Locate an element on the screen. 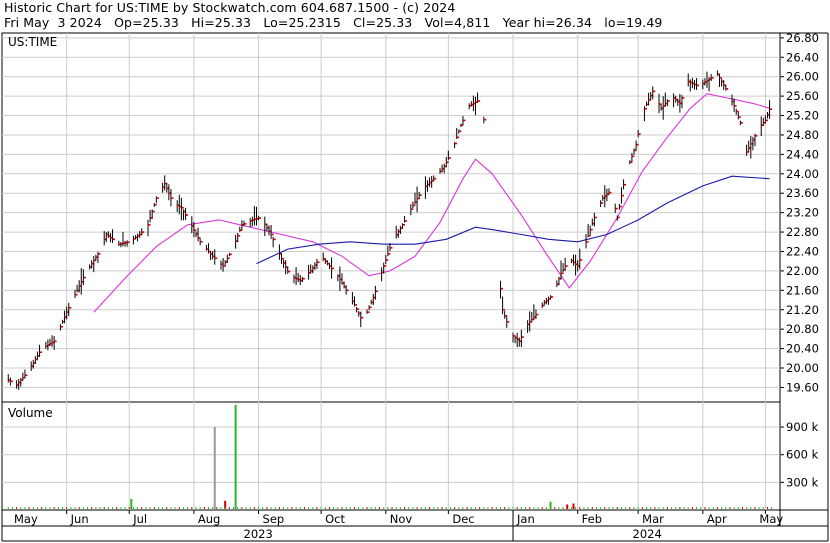 The height and width of the screenshot is (543, 830). price-tick-label: 19.60 is located at coordinates (802, 387).